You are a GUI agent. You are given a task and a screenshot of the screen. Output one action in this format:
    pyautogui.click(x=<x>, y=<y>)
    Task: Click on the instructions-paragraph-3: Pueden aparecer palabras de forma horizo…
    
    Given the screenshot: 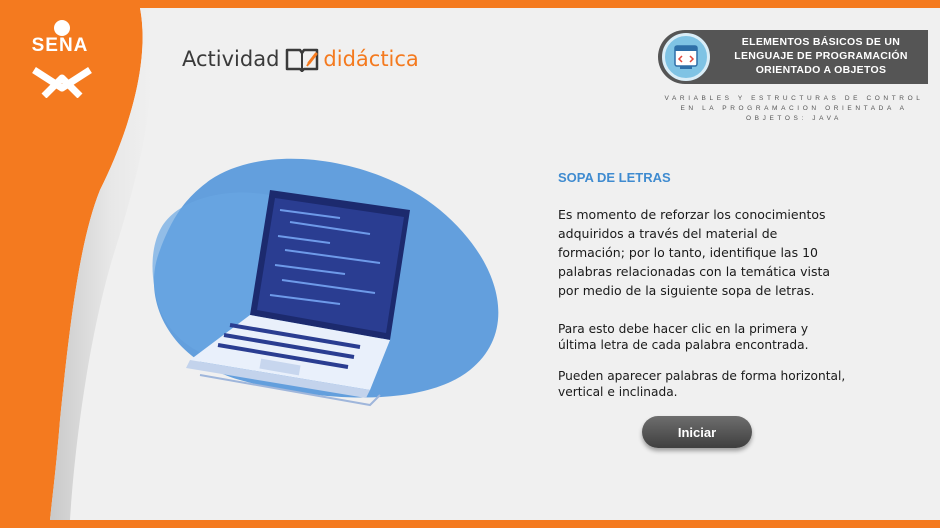 What is the action you would take?
    pyautogui.click(x=702, y=384)
    